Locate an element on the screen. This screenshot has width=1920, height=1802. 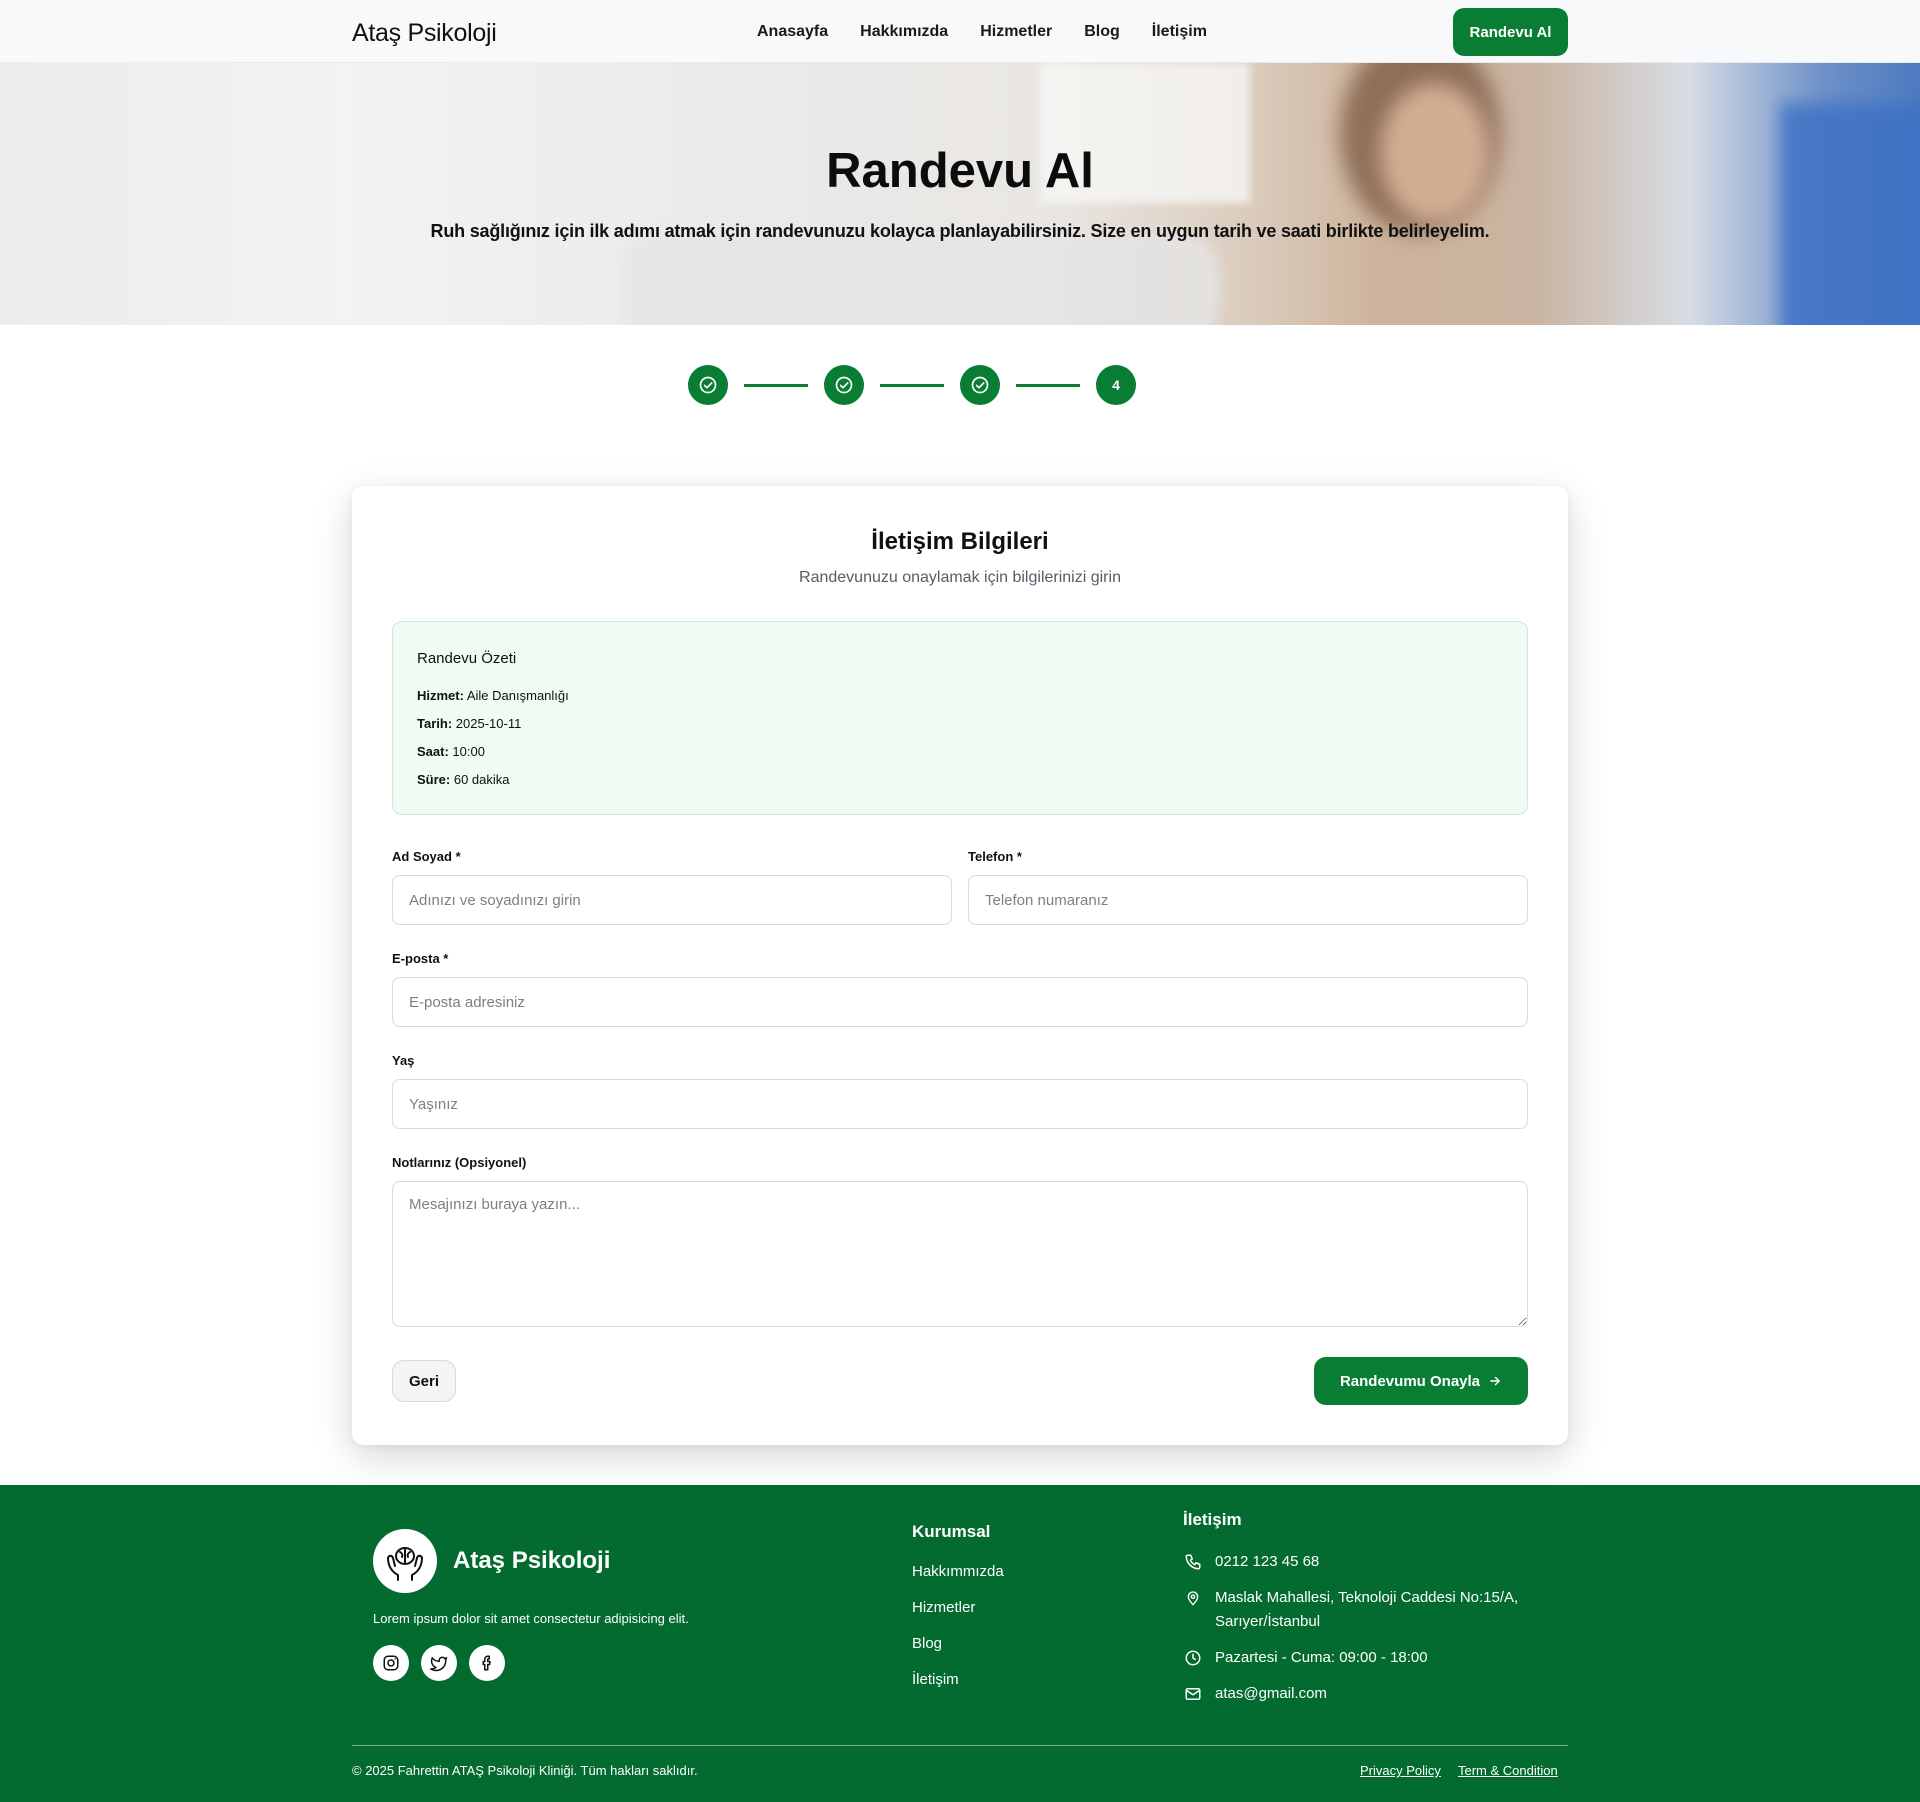
header-appointment-button: Randevu Al is located at coordinates (1510, 32).